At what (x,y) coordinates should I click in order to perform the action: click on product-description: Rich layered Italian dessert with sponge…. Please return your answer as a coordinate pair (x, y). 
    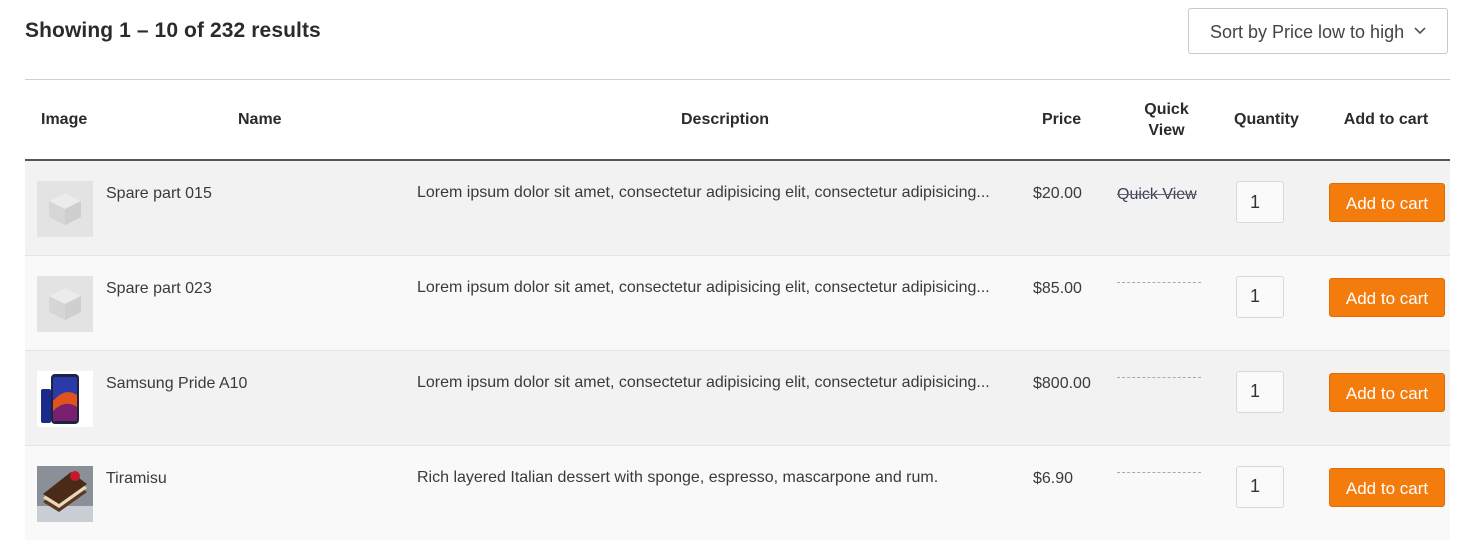
    Looking at the image, I should click on (725, 492).